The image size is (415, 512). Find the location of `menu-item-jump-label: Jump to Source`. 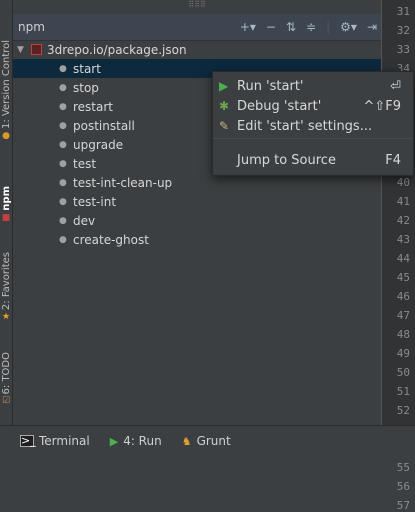

menu-item-jump-label: Jump to Source is located at coordinates (286, 160).